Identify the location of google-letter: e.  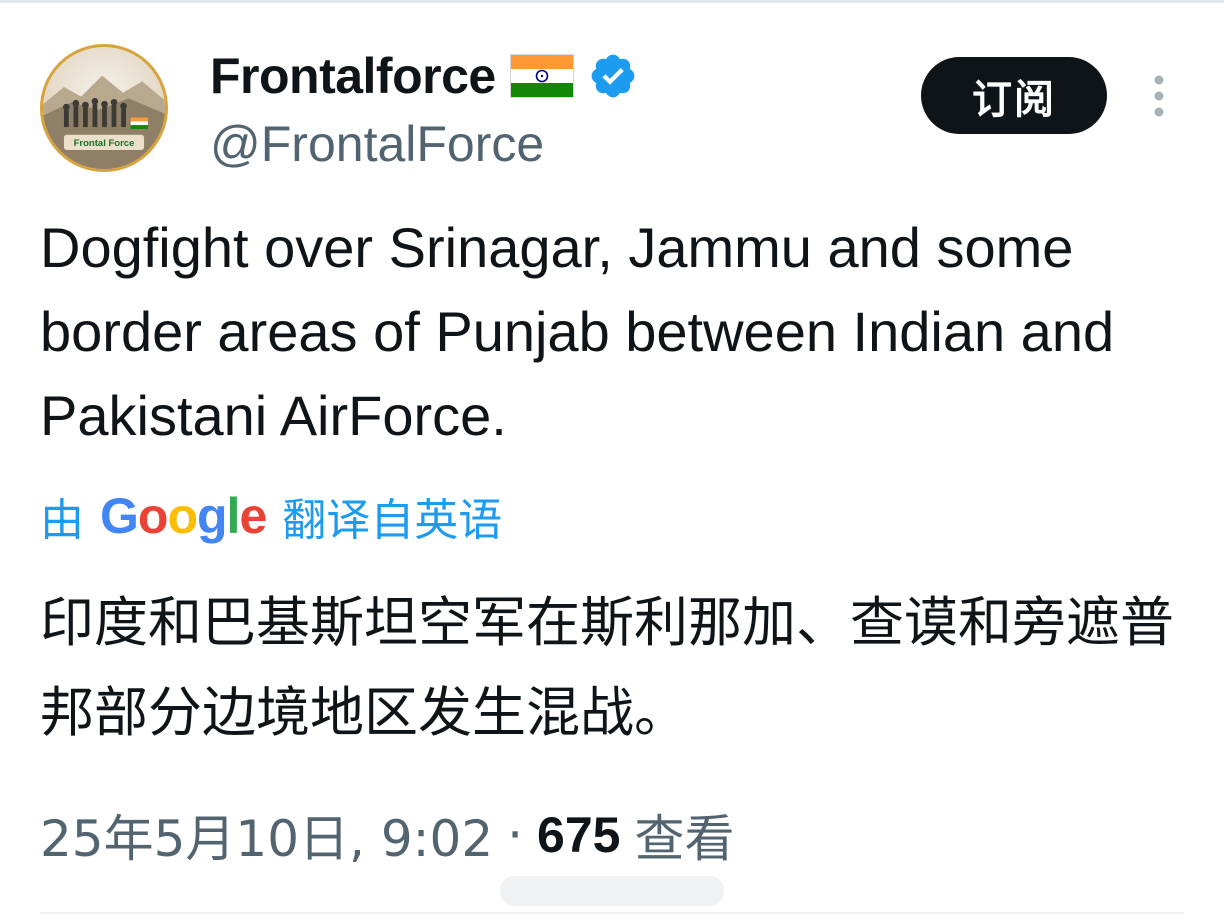
(253, 516).